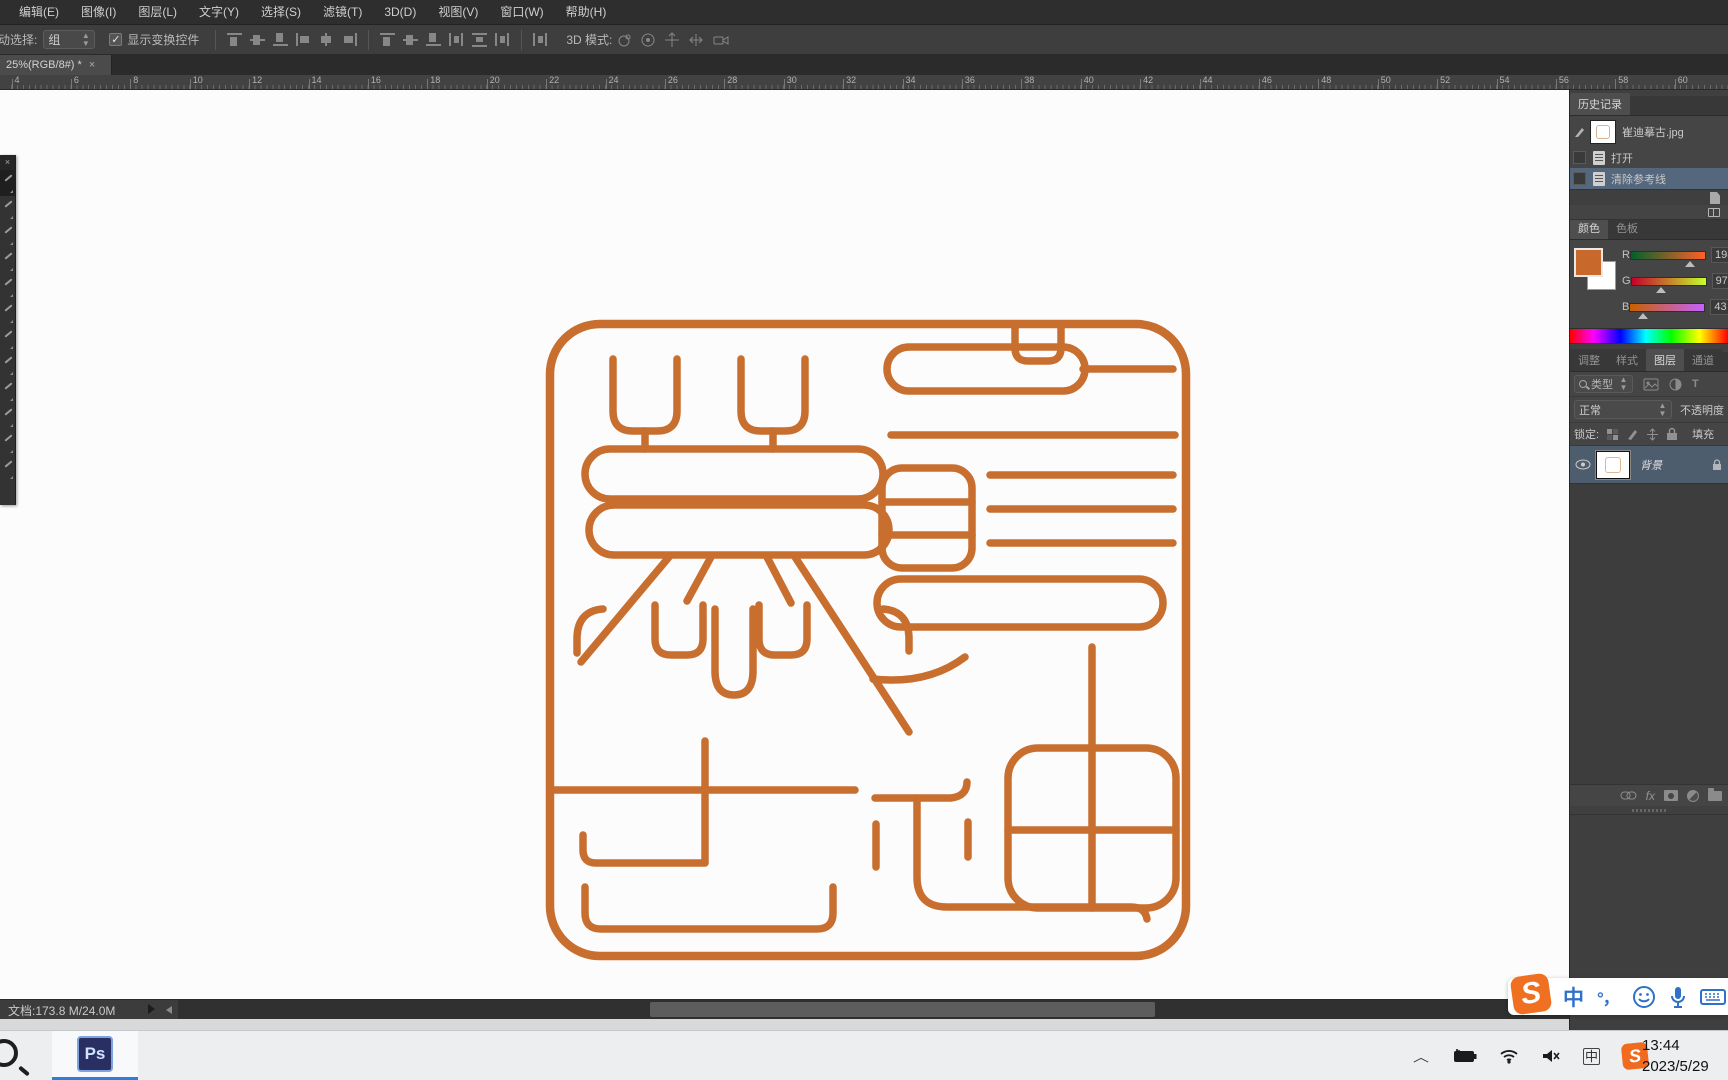 Image resolution: width=1728 pixels, height=1080 pixels. Describe the element at coordinates (1649, 336) in the screenshot. I see `color-spectrum-ramp` at that location.